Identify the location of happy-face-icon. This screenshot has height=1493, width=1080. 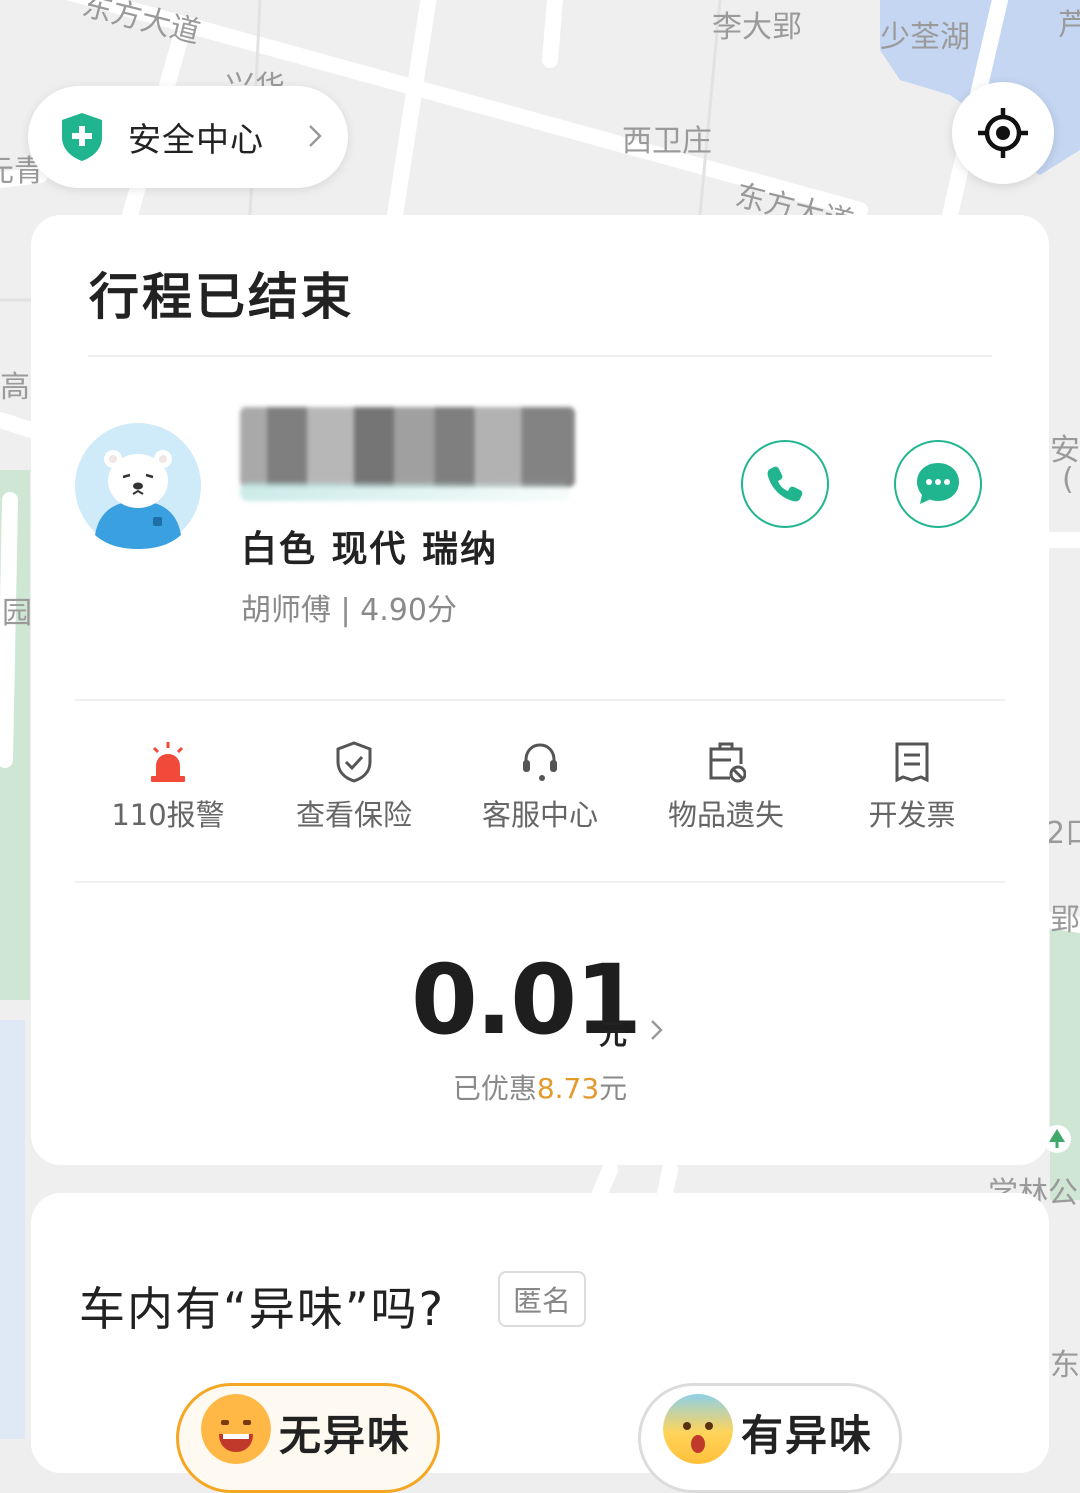
(236, 1429).